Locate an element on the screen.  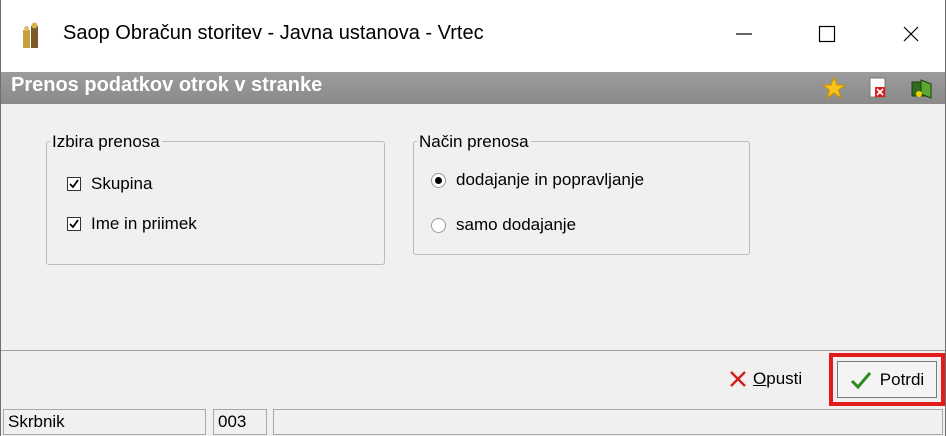
radio-selected-icon is located at coordinates (438, 180).